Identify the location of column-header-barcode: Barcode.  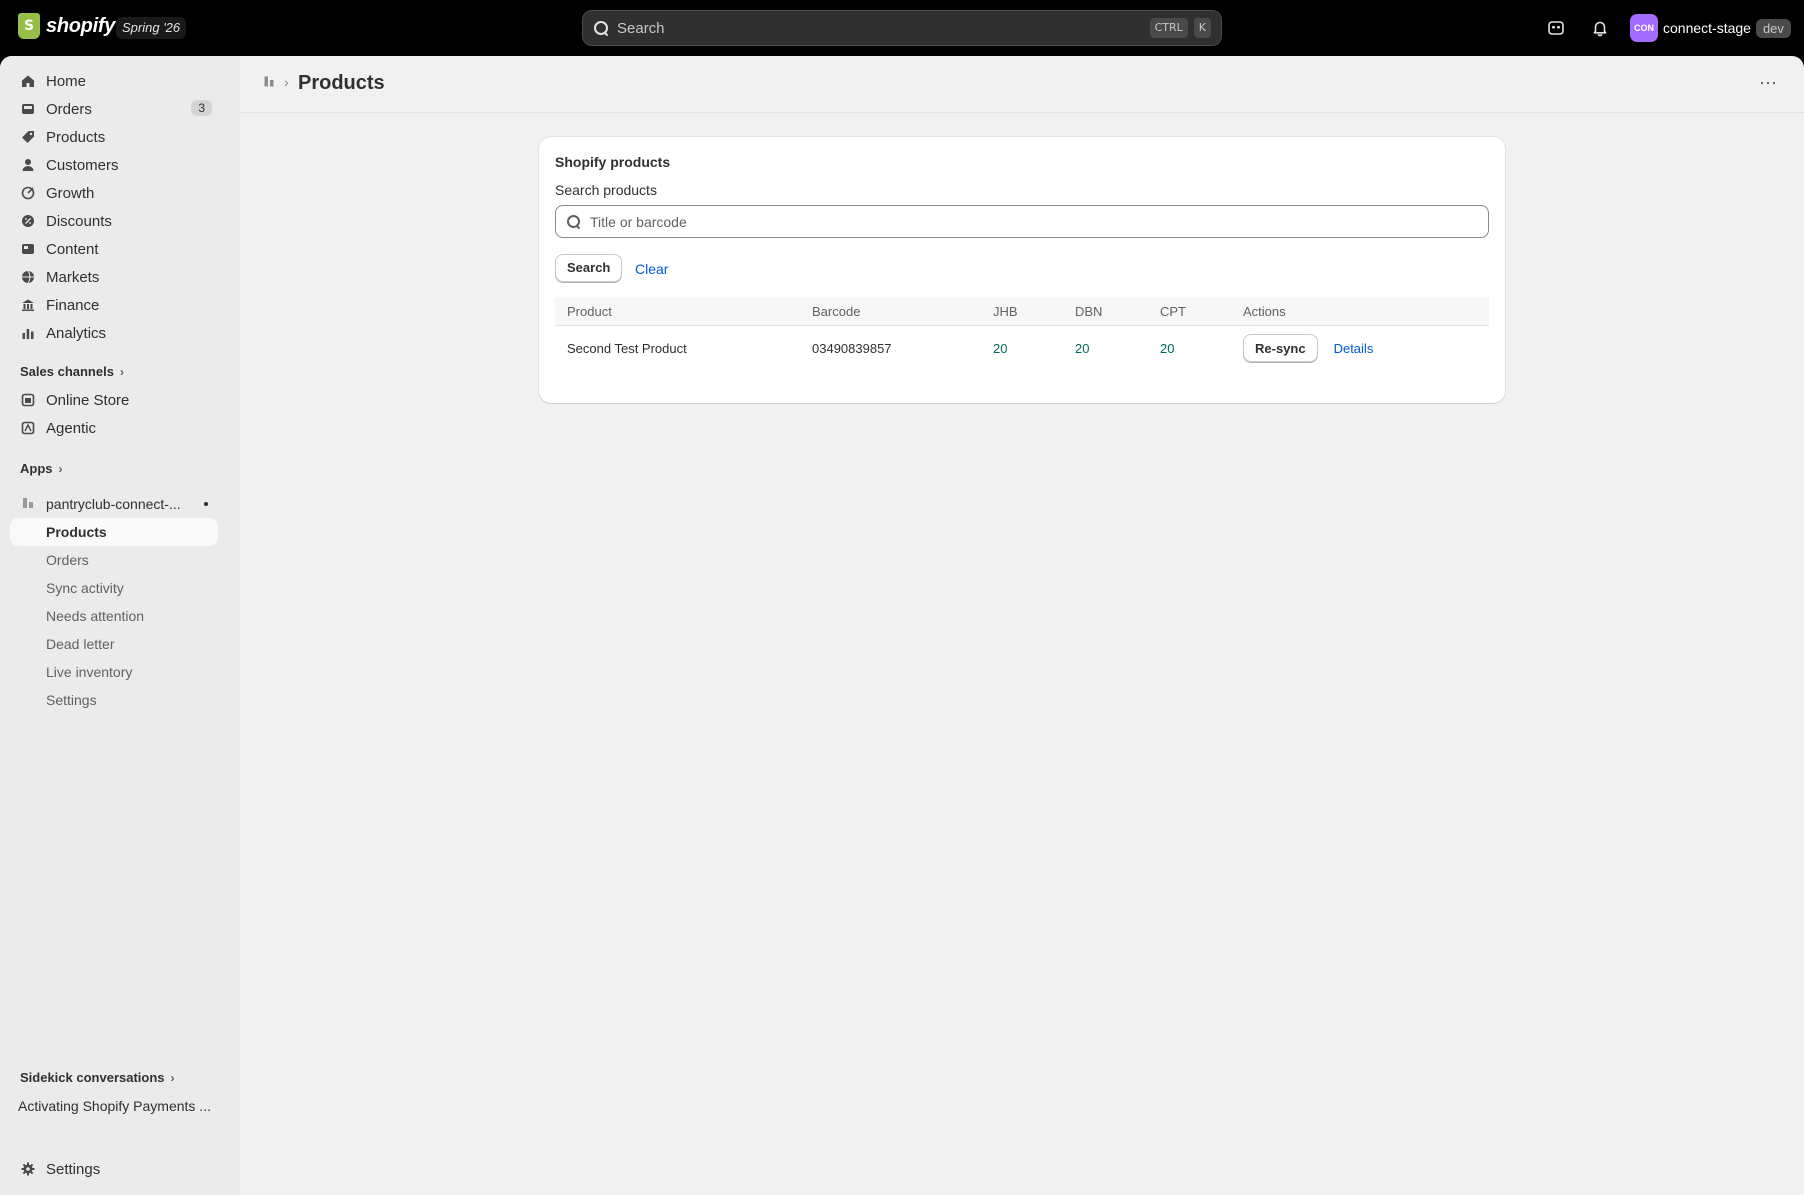
(836, 311).